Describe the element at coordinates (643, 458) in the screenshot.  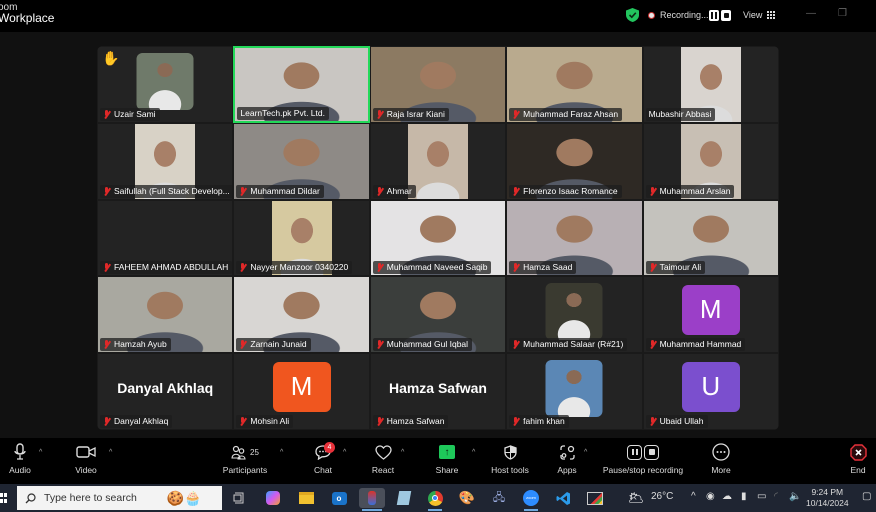
I see `pause-stop-recording-button: Pause/stop recording` at that location.